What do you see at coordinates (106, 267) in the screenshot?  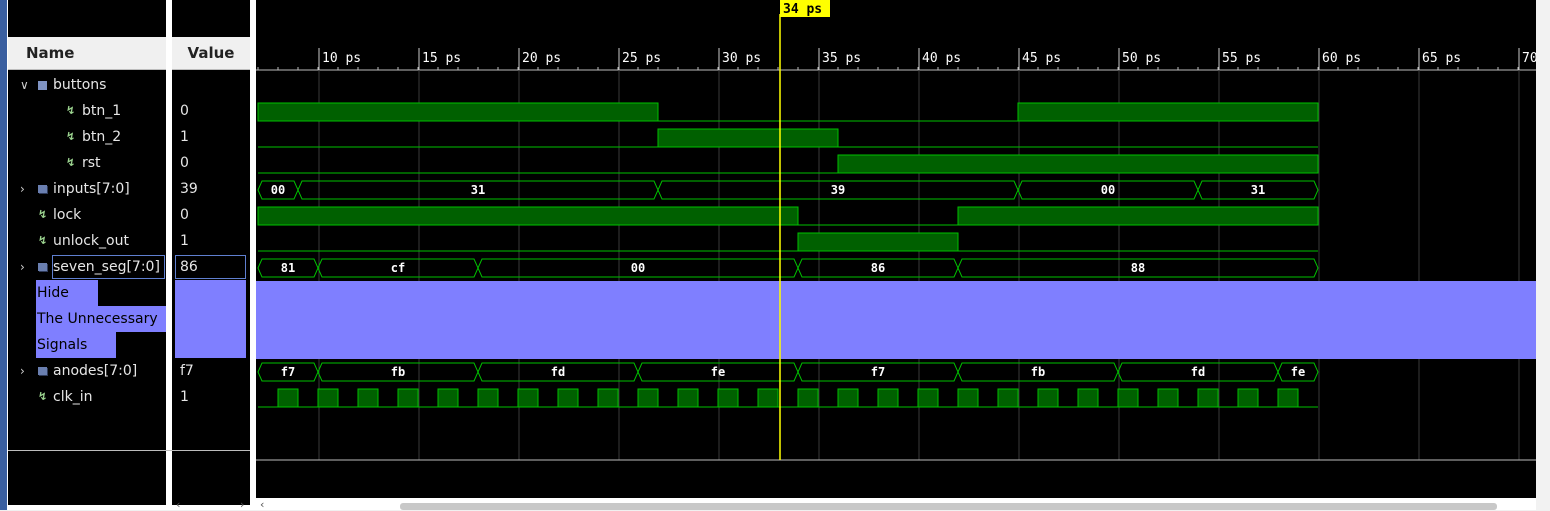 I see `signal-name: seven_seg[7:0]` at bounding box center [106, 267].